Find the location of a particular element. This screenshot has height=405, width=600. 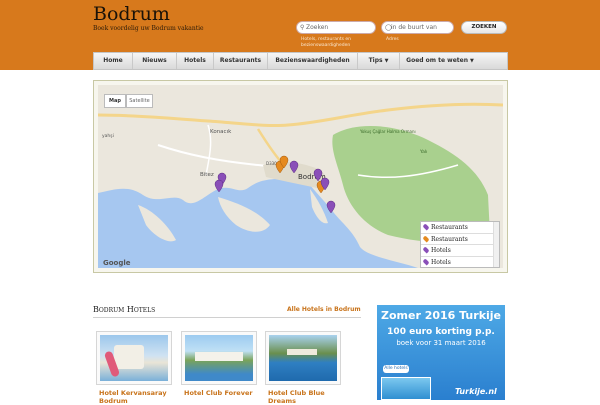

ad-discount: 100 euro korting p.p. is located at coordinates (441, 332).